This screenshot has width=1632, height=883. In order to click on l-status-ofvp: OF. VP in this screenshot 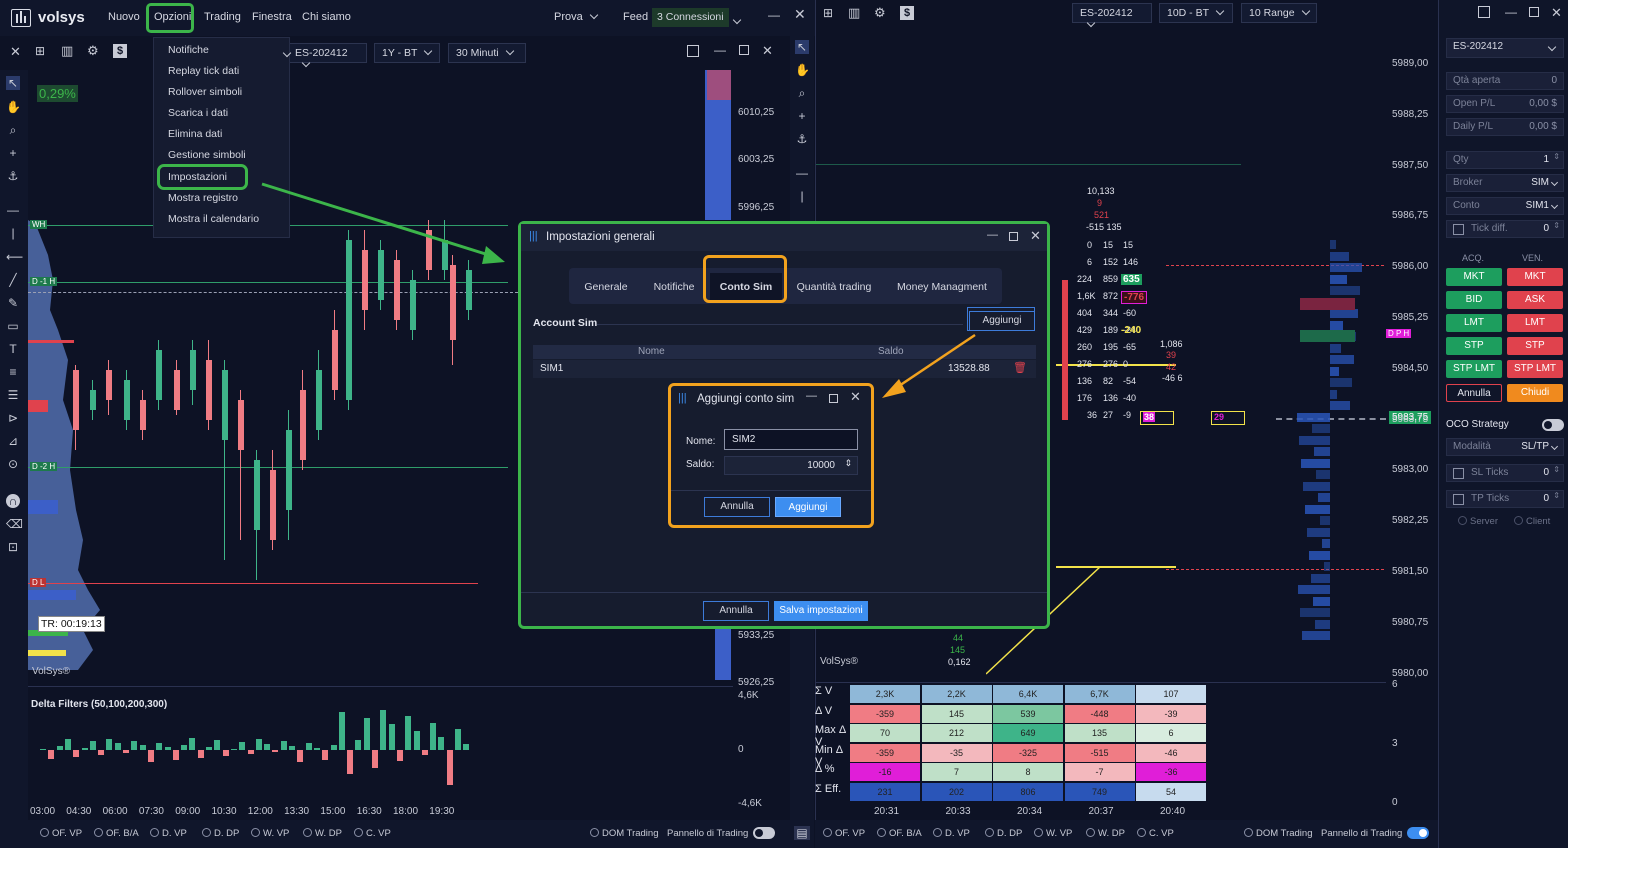, I will do `click(61, 833)`.